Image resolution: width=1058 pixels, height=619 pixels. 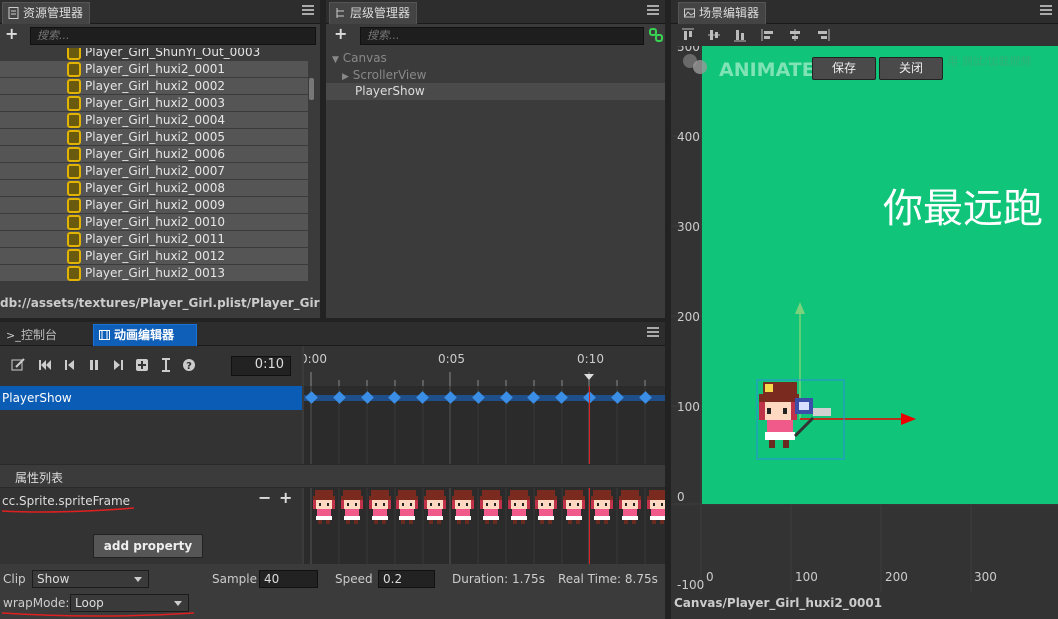 What do you see at coordinates (90, 579) in the screenshot?
I see `clip-select: Show` at bounding box center [90, 579].